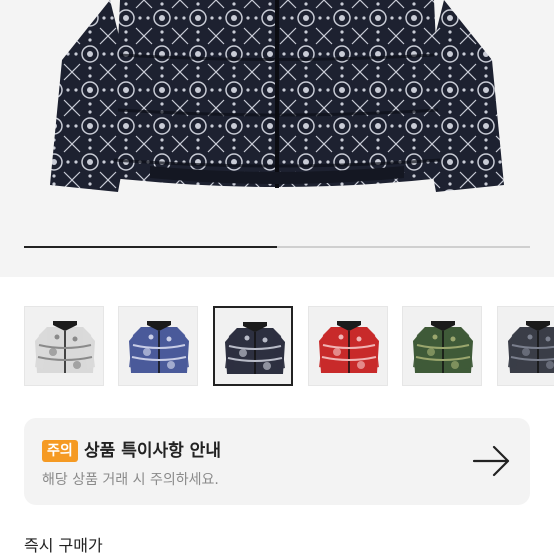 The image size is (554, 558). What do you see at coordinates (63, 545) in the screenshot?
I see `instant-buy-price-label: 즉시 구매가` at bounding box center [63, 545].